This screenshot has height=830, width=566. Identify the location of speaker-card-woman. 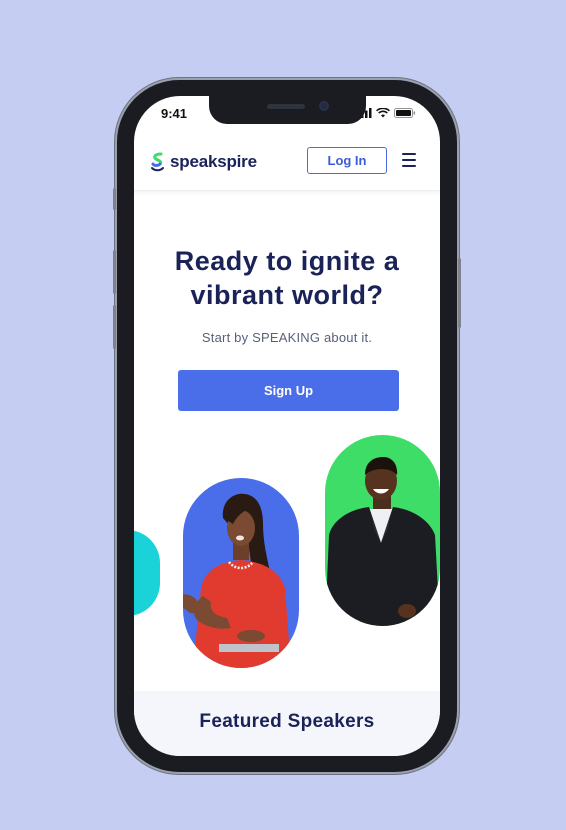
(241, 573).